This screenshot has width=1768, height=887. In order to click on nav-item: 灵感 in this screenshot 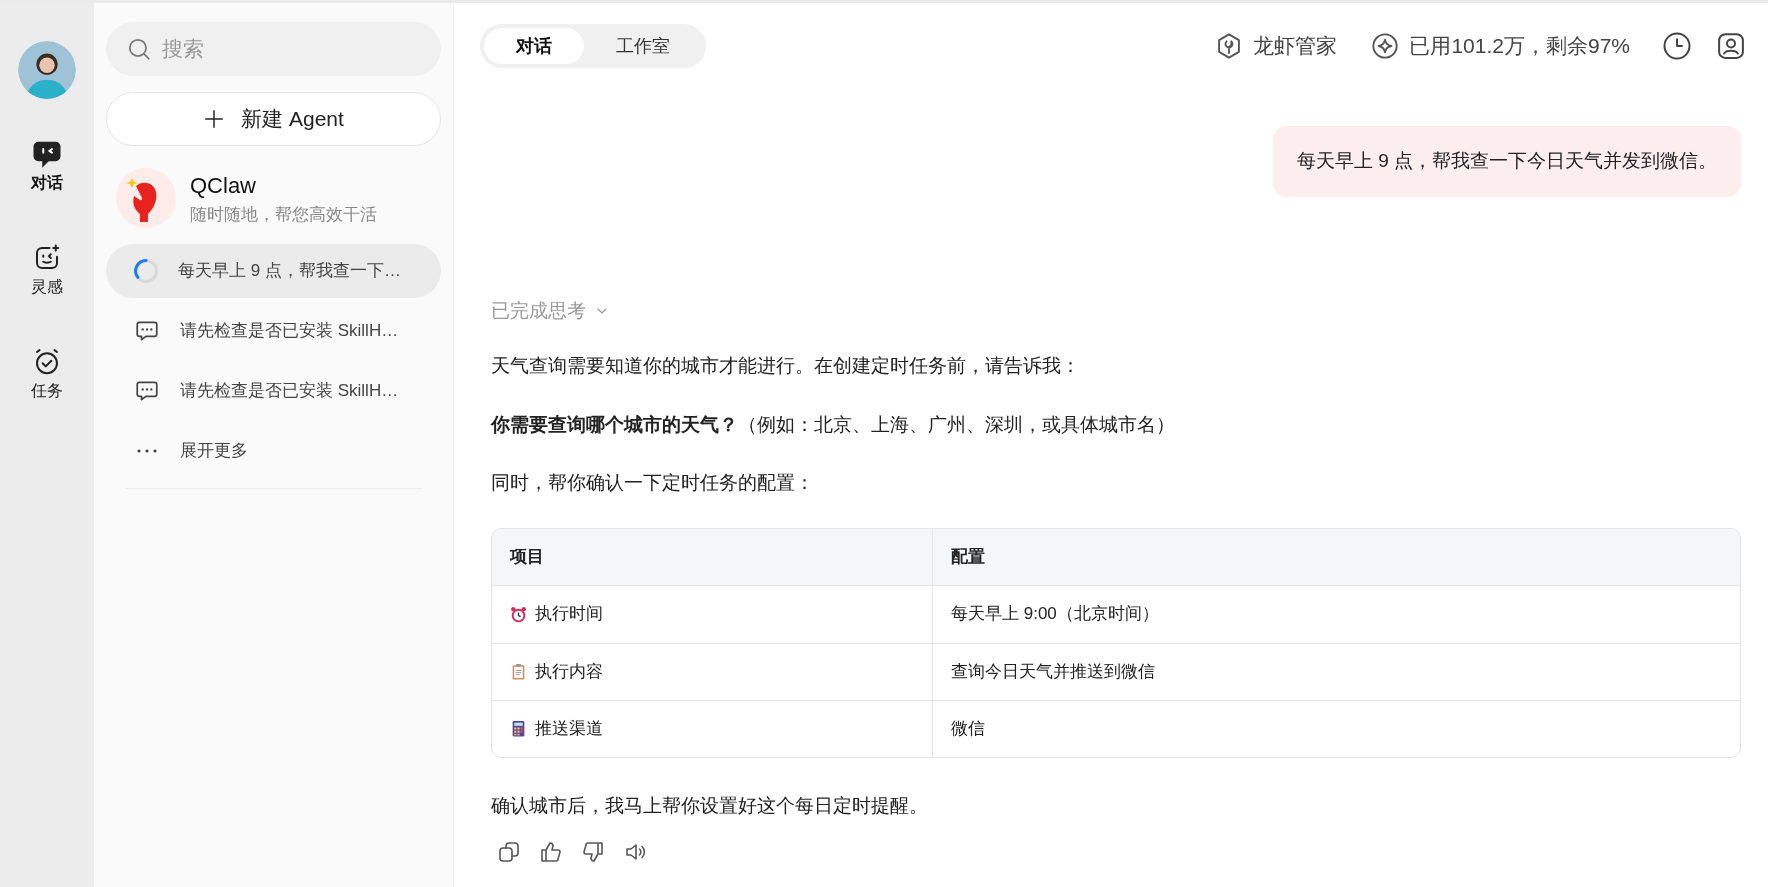, I will do `click(47, 271)`.